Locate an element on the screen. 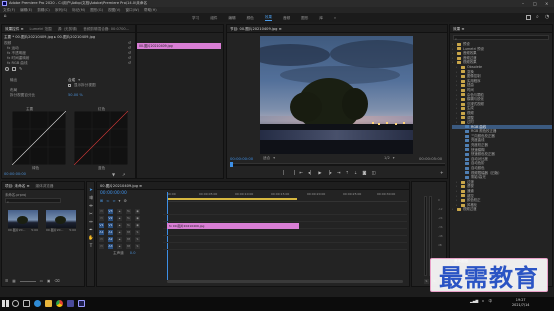 The height and width of the screenshot is (311, 554). mask-pen-icon: ✎ is located at coordinates (20, 68).